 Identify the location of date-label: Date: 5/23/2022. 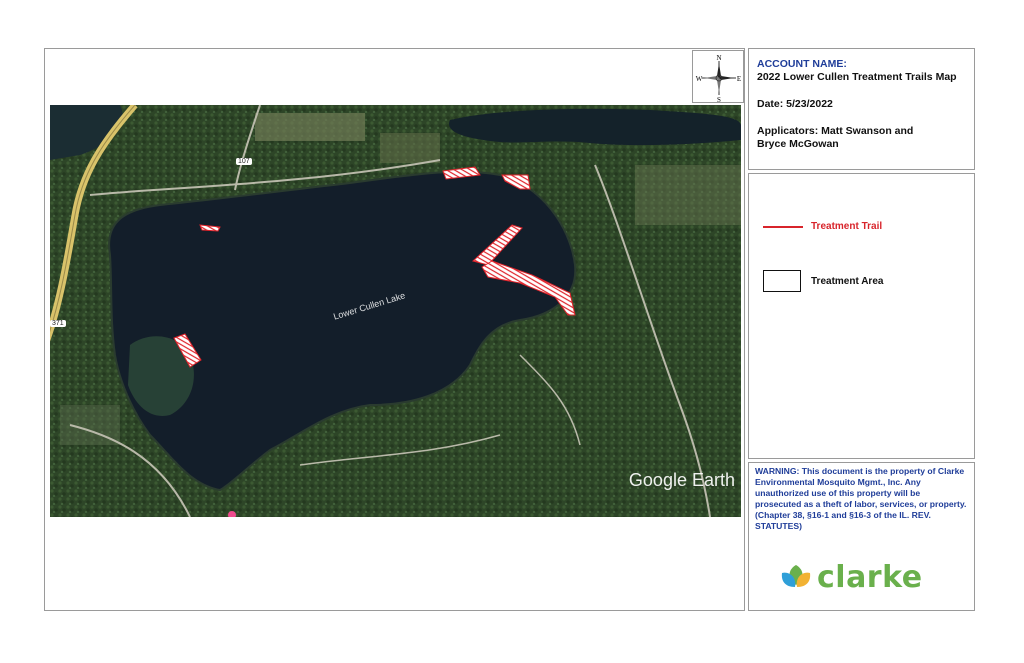
(795, 104).